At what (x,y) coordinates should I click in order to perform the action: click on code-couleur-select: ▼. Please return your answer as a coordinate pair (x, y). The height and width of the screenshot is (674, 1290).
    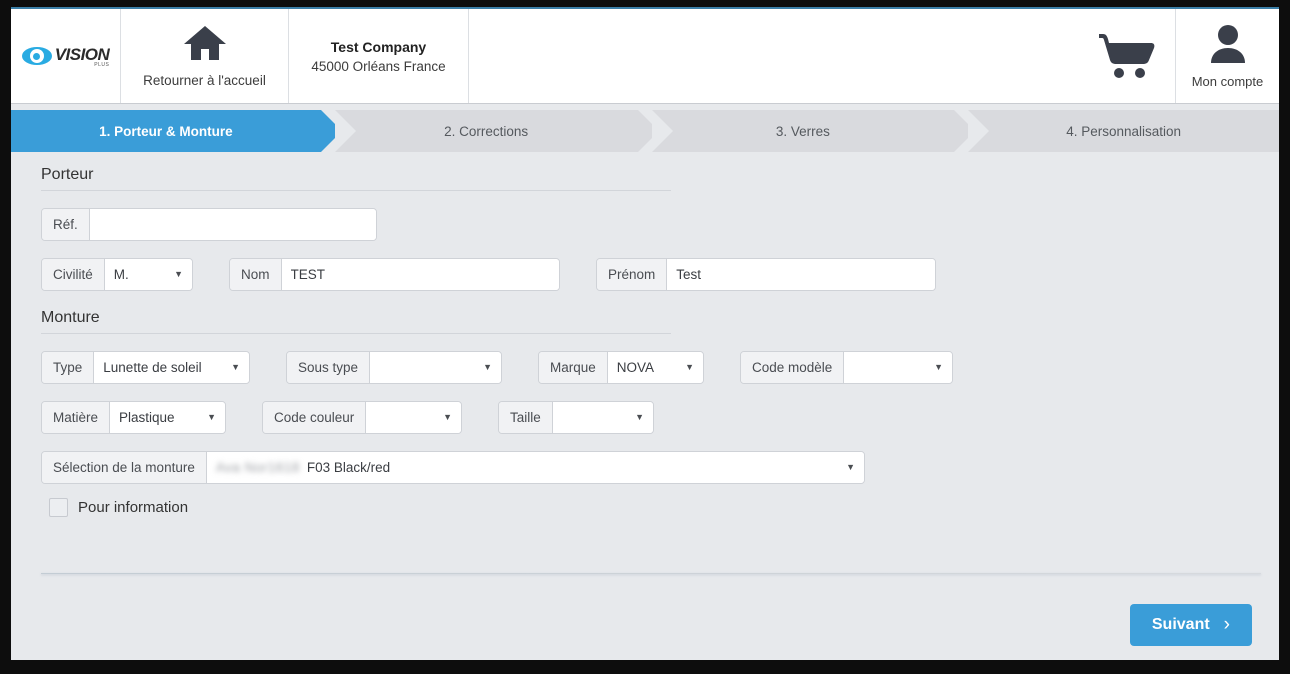
    Looking at the image, I should click on (413, 417).